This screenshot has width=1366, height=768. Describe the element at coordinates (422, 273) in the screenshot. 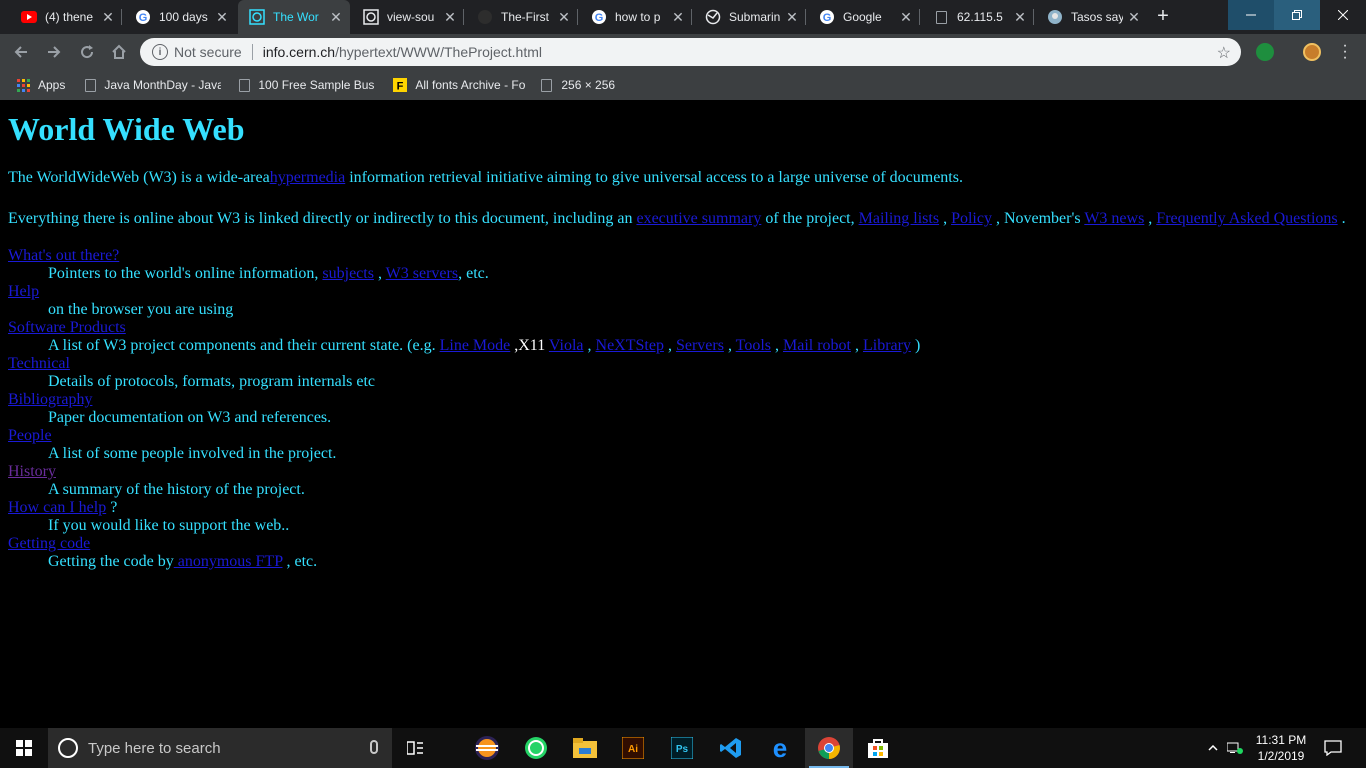

I see `w3-servers-link: W3 servers` at that location.